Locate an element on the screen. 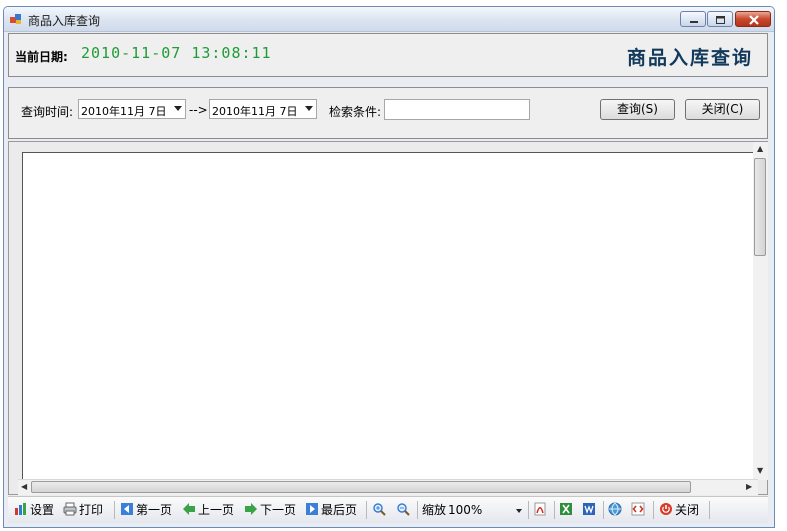 Image resolution: width=787 pixels, height=531 pixels. export-web-button is located at coordinates (616, 510).